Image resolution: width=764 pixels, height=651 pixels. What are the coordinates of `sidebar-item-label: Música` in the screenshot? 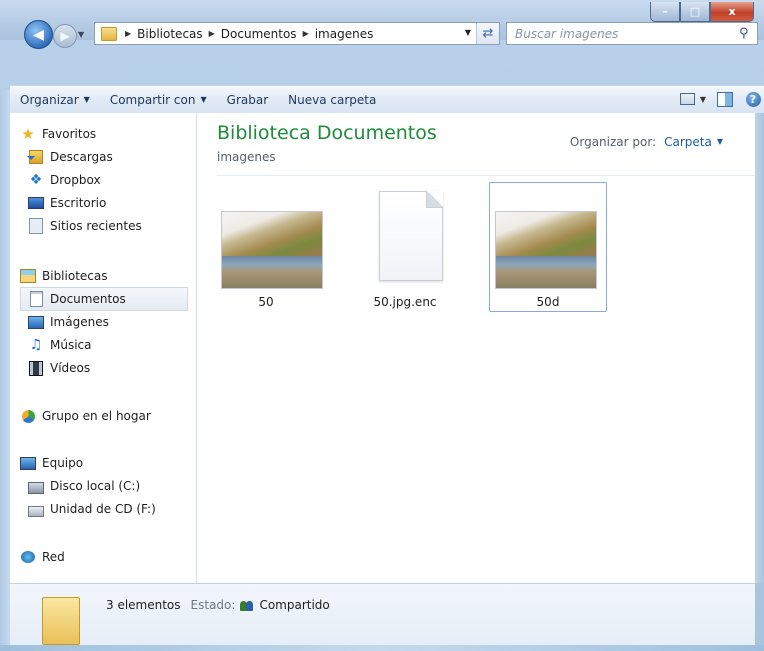 It's located at (71, 345).